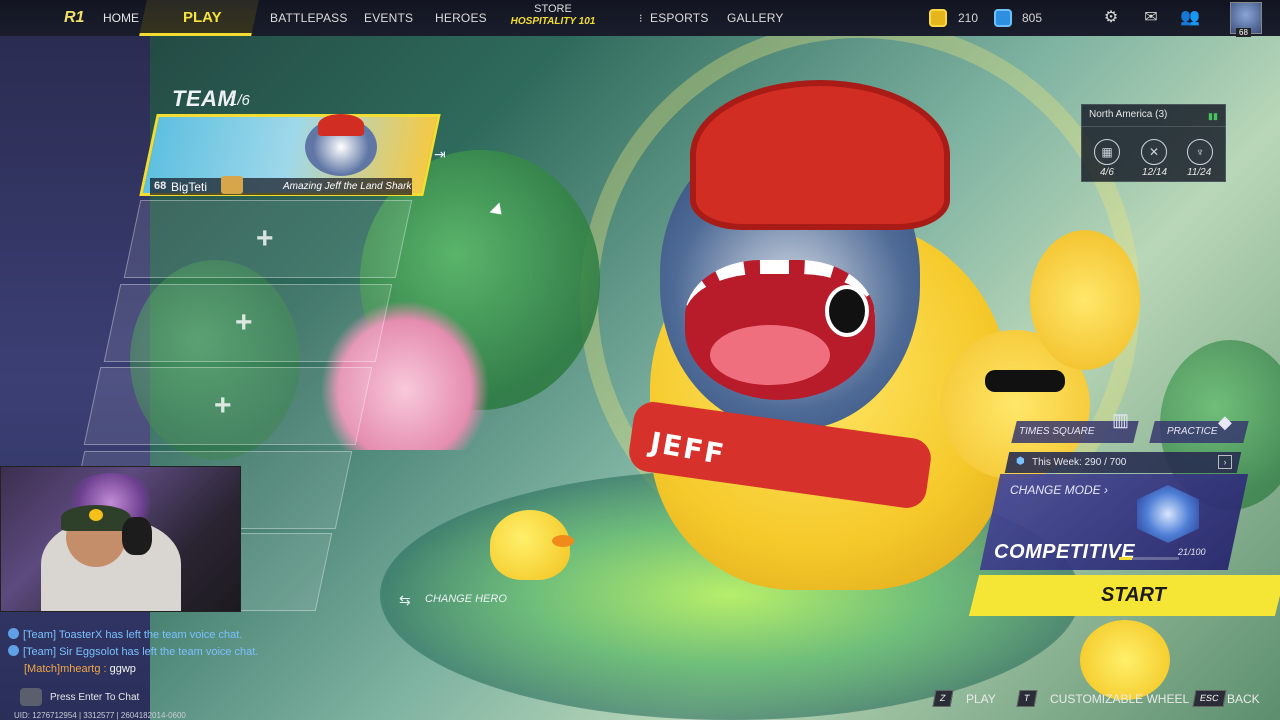  I want to click on streamer-headset, so click(137, 536).